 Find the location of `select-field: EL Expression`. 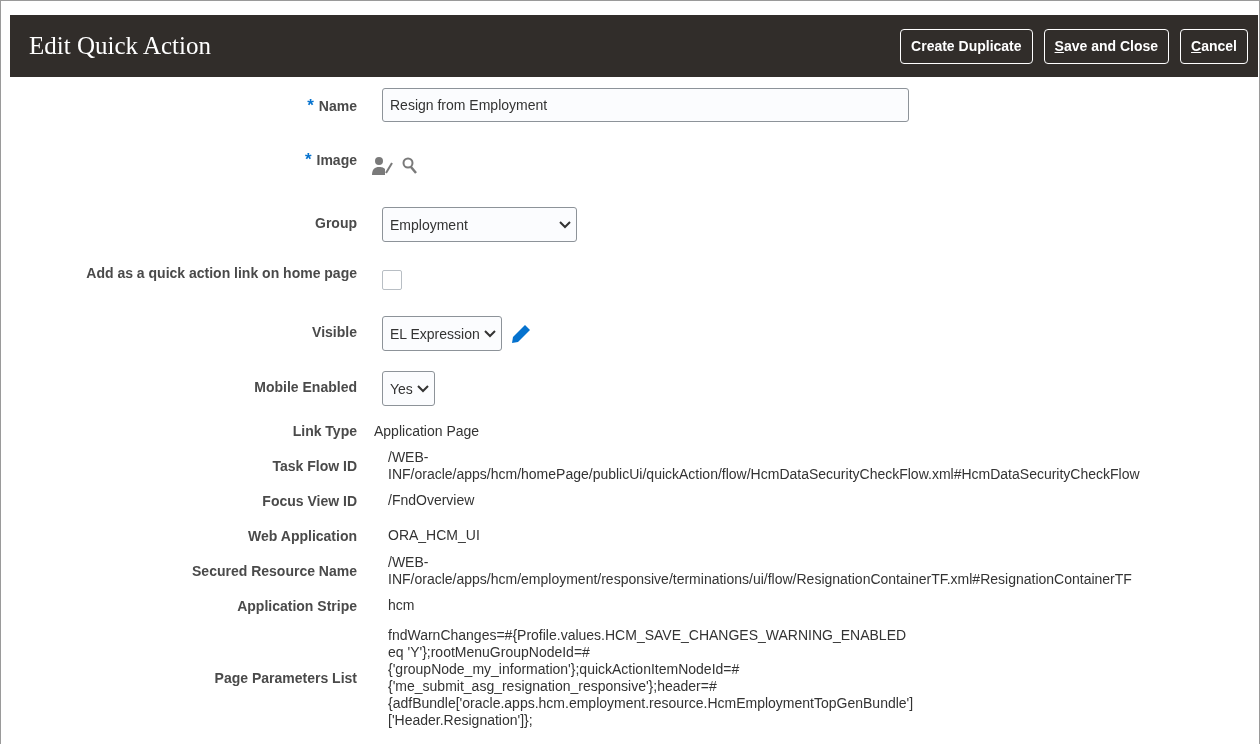

select-field: EL Expression is located at coordinates (442, 333).